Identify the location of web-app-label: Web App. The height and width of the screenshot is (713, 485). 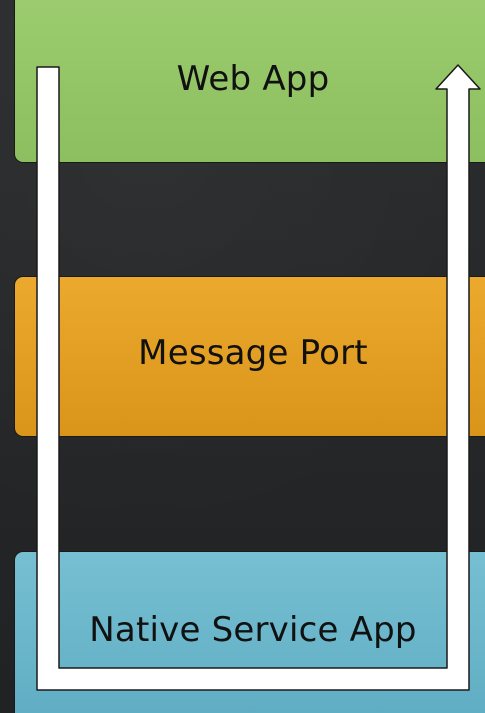
(253, 79).